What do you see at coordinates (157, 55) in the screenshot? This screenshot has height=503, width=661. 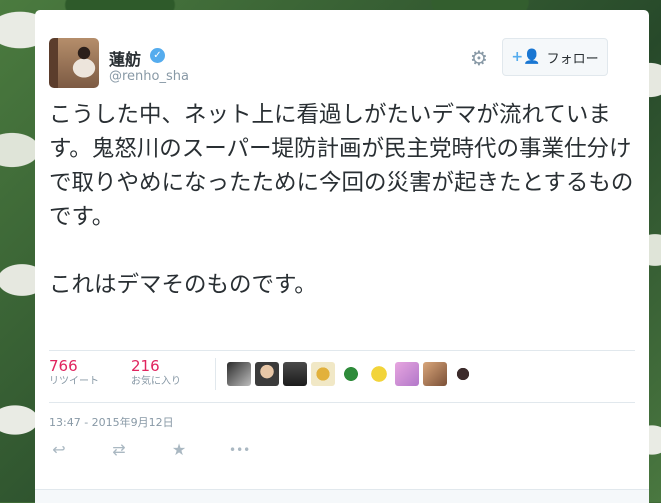 I see `verified-badge-icon: ✓` at bounding box center [157, 55].